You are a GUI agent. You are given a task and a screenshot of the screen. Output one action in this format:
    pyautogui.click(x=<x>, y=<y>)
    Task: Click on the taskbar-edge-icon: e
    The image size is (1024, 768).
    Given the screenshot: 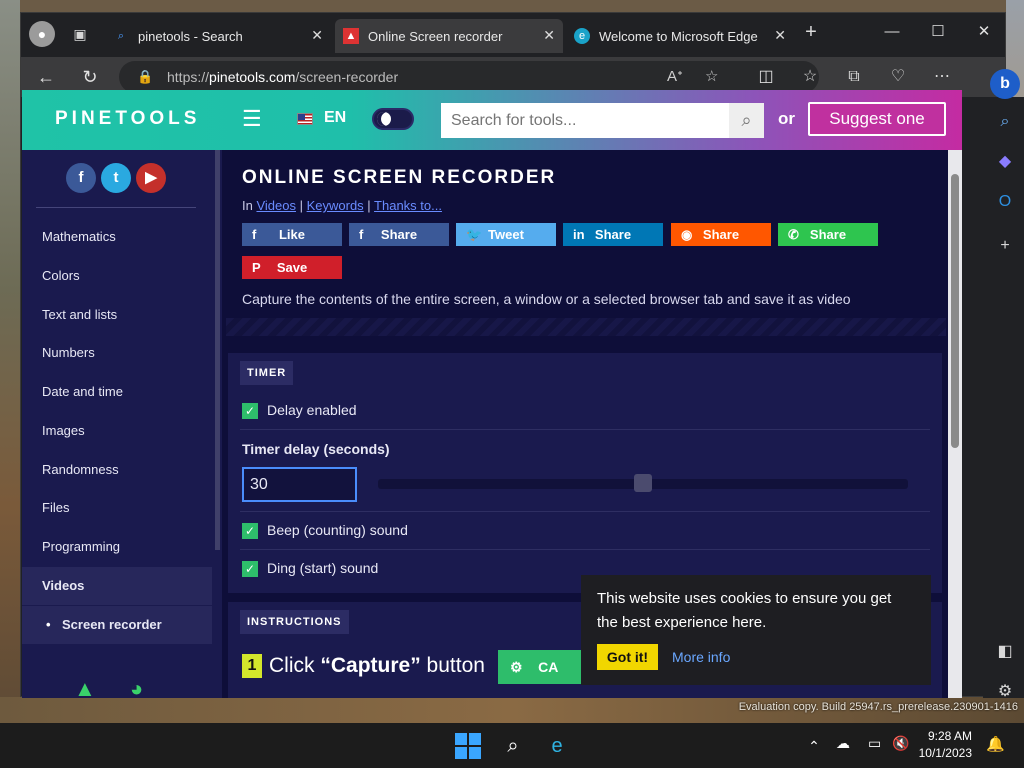 What is the action you would take?
    pyautogui.click(x=557, y=746)
    